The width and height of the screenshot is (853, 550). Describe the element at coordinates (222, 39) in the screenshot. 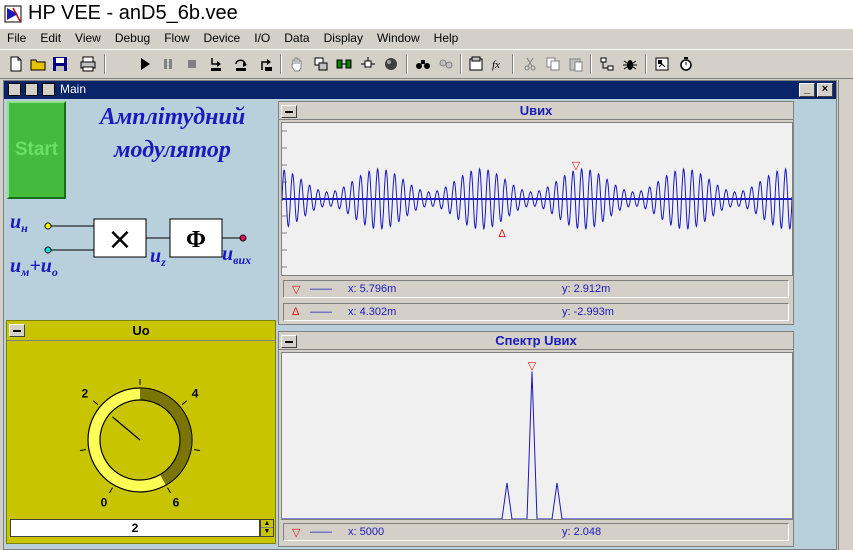

I see `menu-device: Device` at that location.